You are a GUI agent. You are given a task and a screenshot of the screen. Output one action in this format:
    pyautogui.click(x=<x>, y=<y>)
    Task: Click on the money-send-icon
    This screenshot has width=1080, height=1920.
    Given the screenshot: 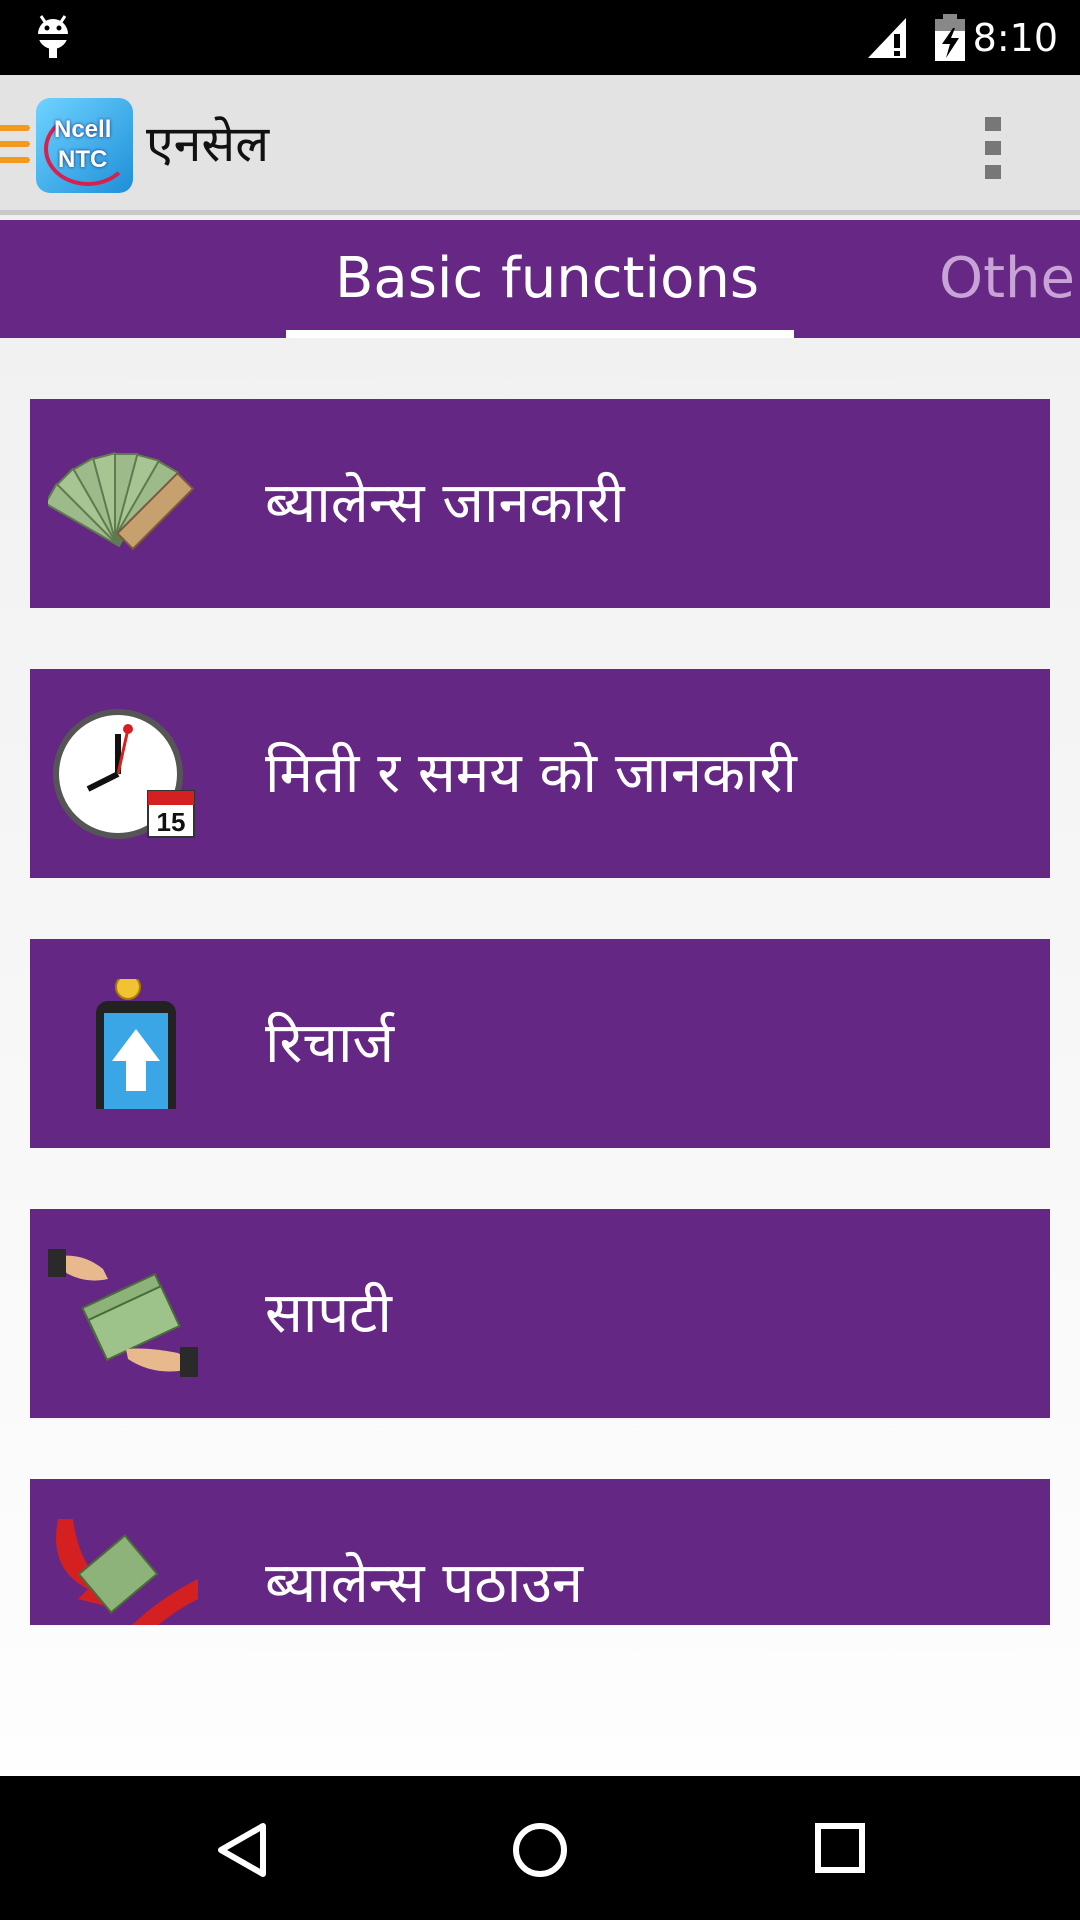 What is the action you would take?
    pyautogui.click(x=127, y=1572)
    